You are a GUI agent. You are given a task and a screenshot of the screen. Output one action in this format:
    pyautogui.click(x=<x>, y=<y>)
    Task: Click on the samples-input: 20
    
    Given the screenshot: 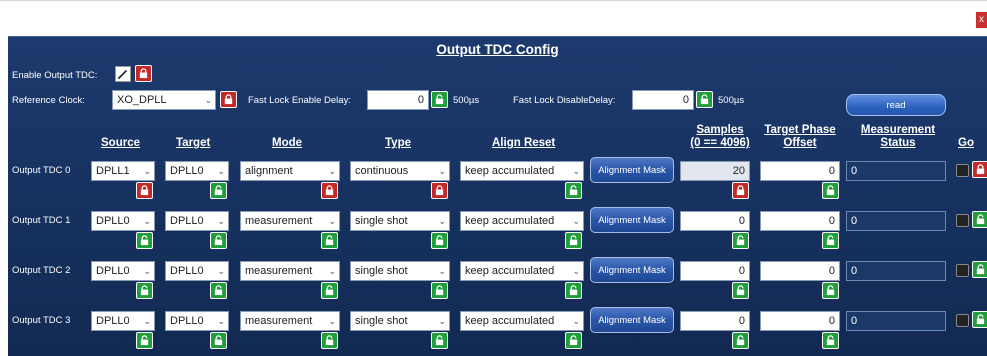 What is the action you would take?
    pyautogui.click(x=715, y=171)
    